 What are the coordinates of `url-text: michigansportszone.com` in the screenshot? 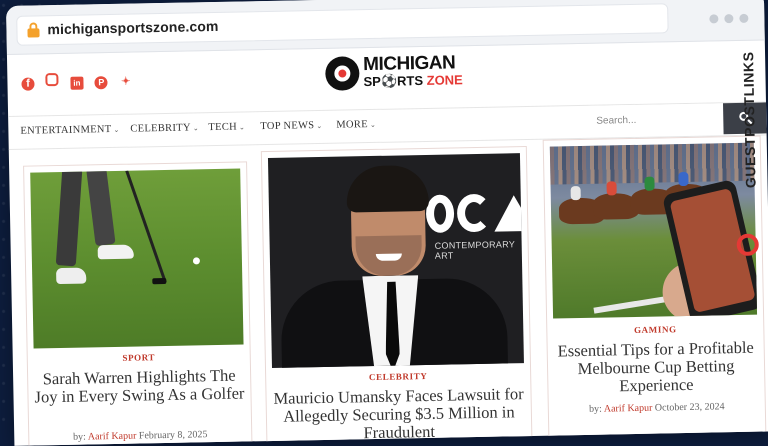 It's located at (133, 27).